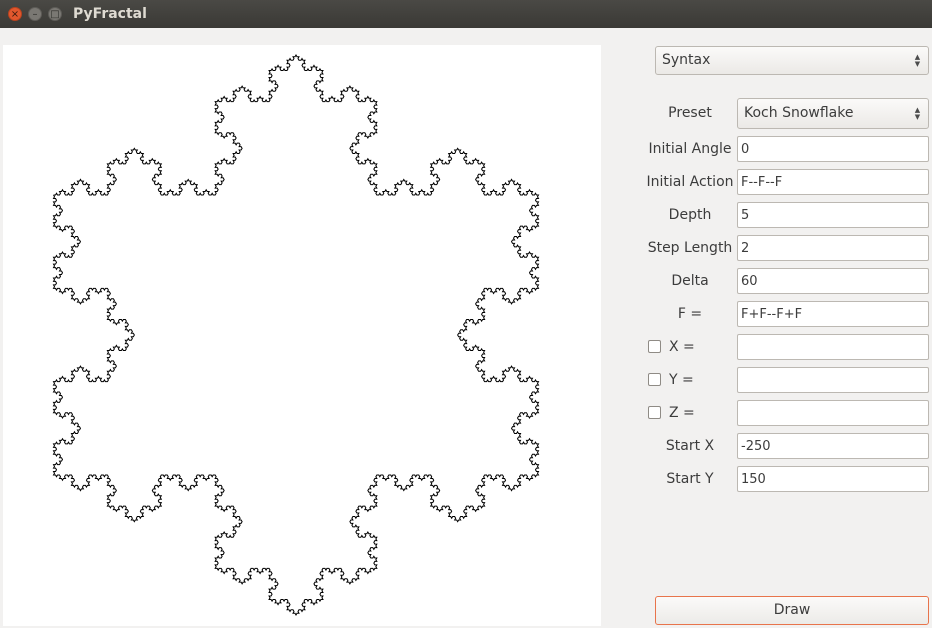 The image size is (932, 628). Describe the element at coordinates (833, 380) in the screenshot. I see `y-rule-input` at that location.